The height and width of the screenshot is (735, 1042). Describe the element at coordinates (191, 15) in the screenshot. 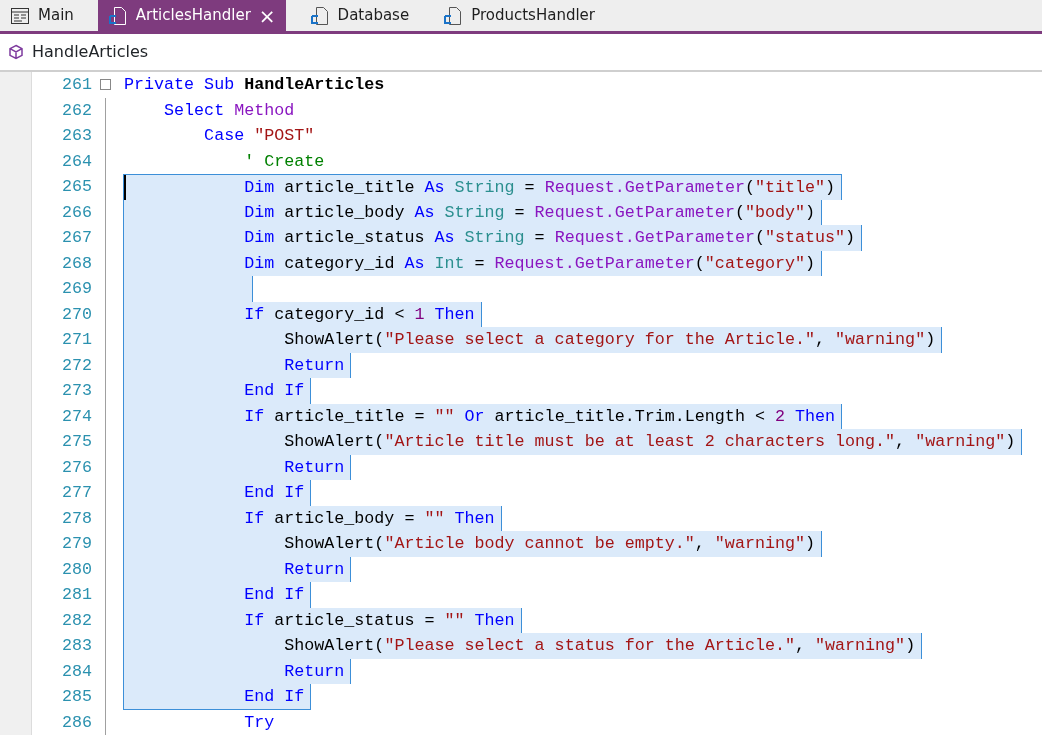

I see `editor-tab: ArticlesHandler ×` at that location.